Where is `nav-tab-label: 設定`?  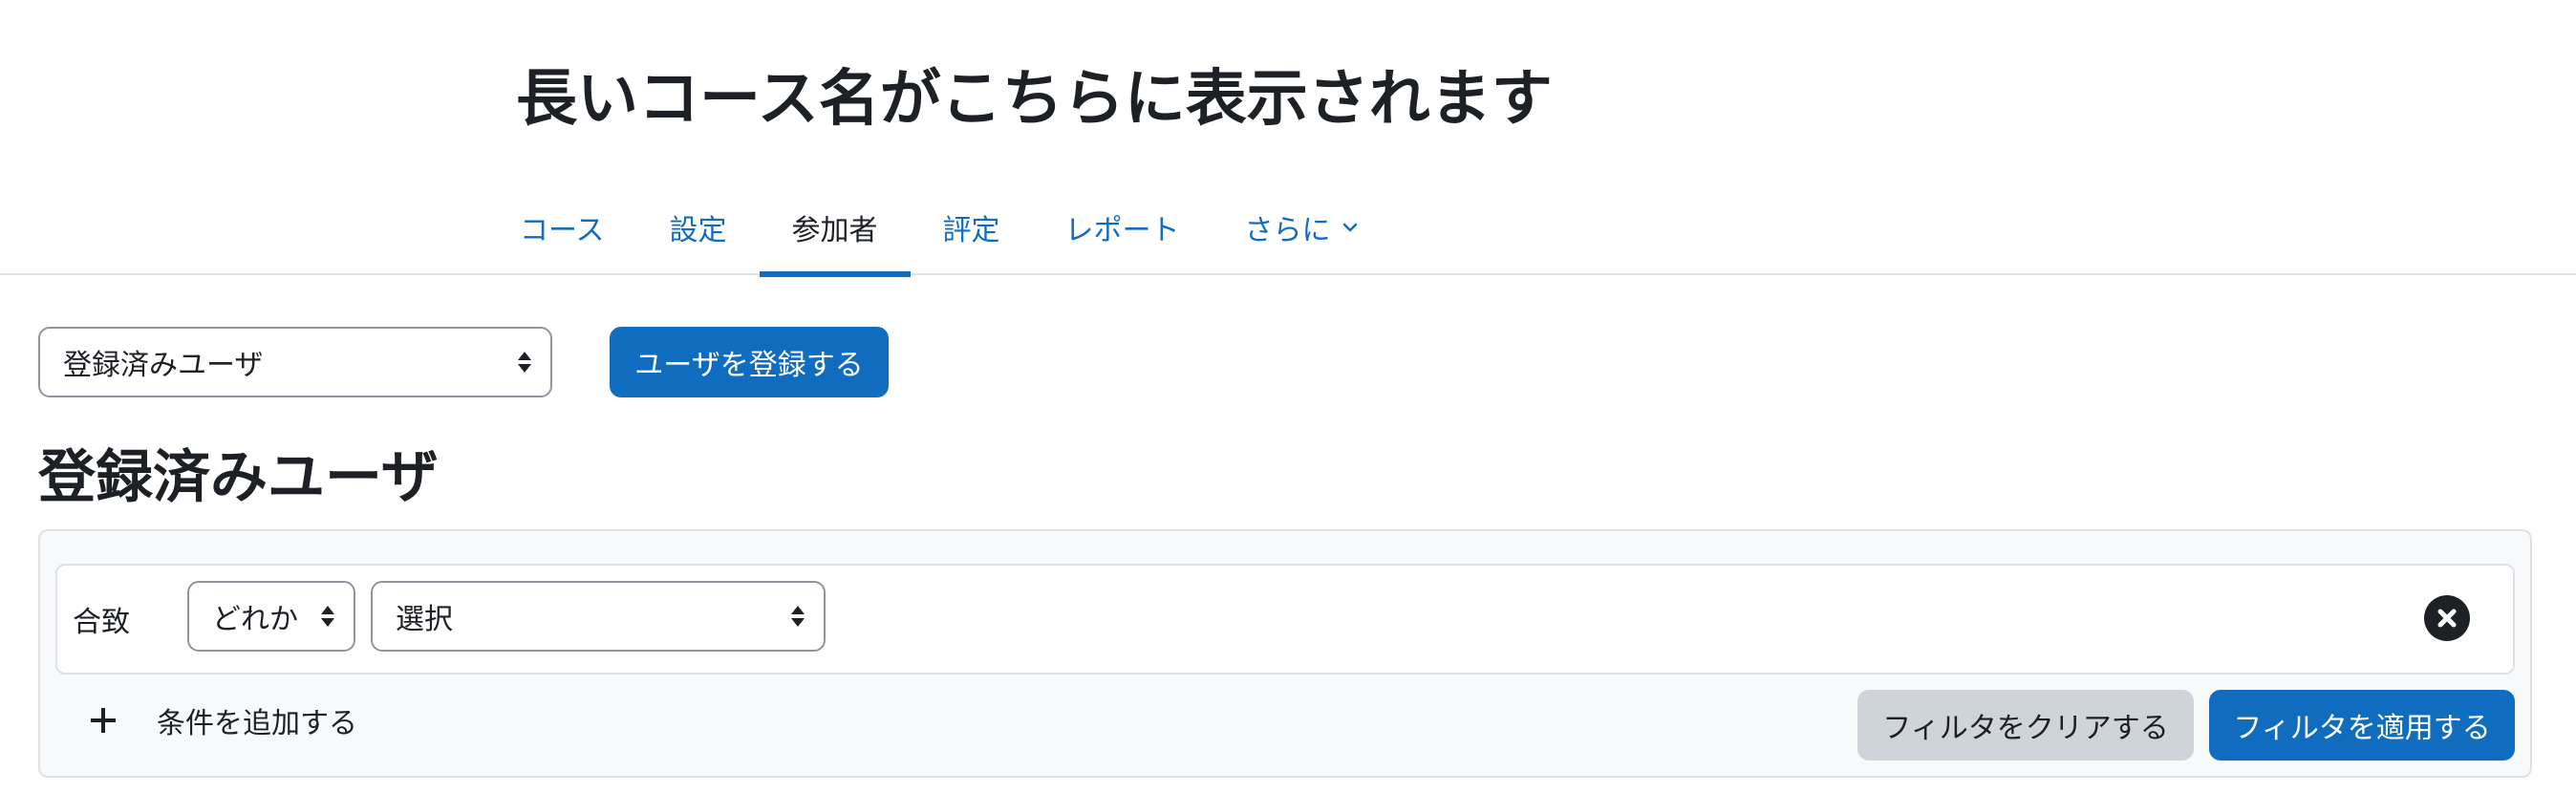 nav-tab-label: 設定 is located at coordinates (698, 230).